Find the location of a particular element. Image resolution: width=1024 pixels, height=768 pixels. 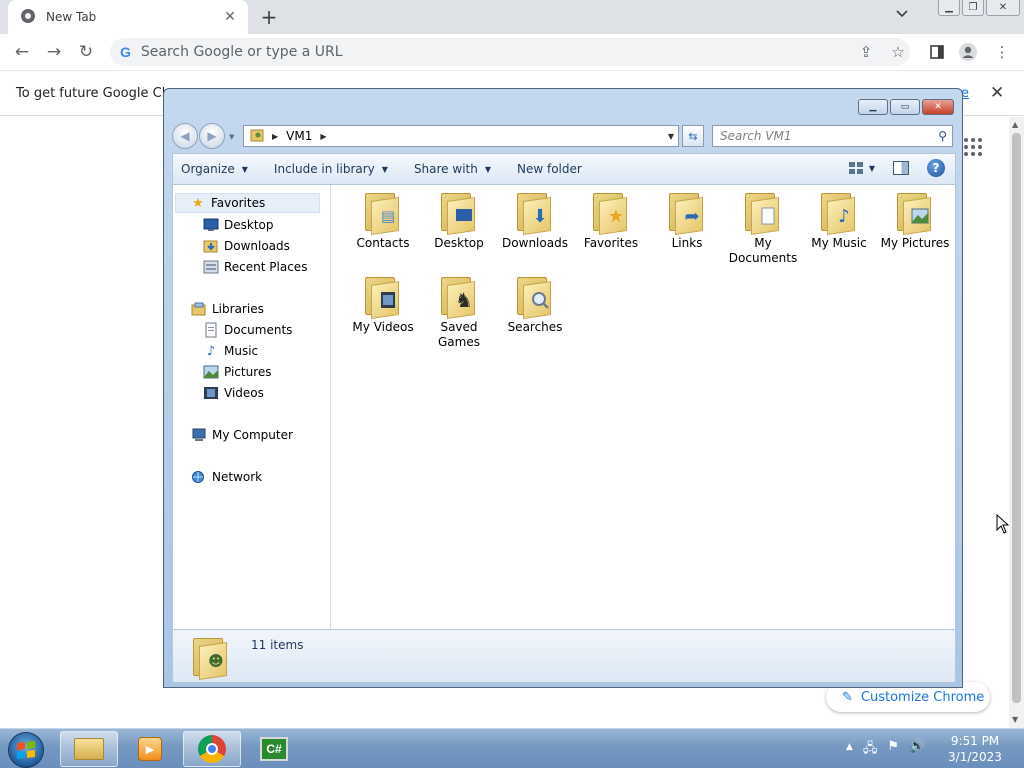

tab-search-chevron-icon is located at coordinates (905, 17).